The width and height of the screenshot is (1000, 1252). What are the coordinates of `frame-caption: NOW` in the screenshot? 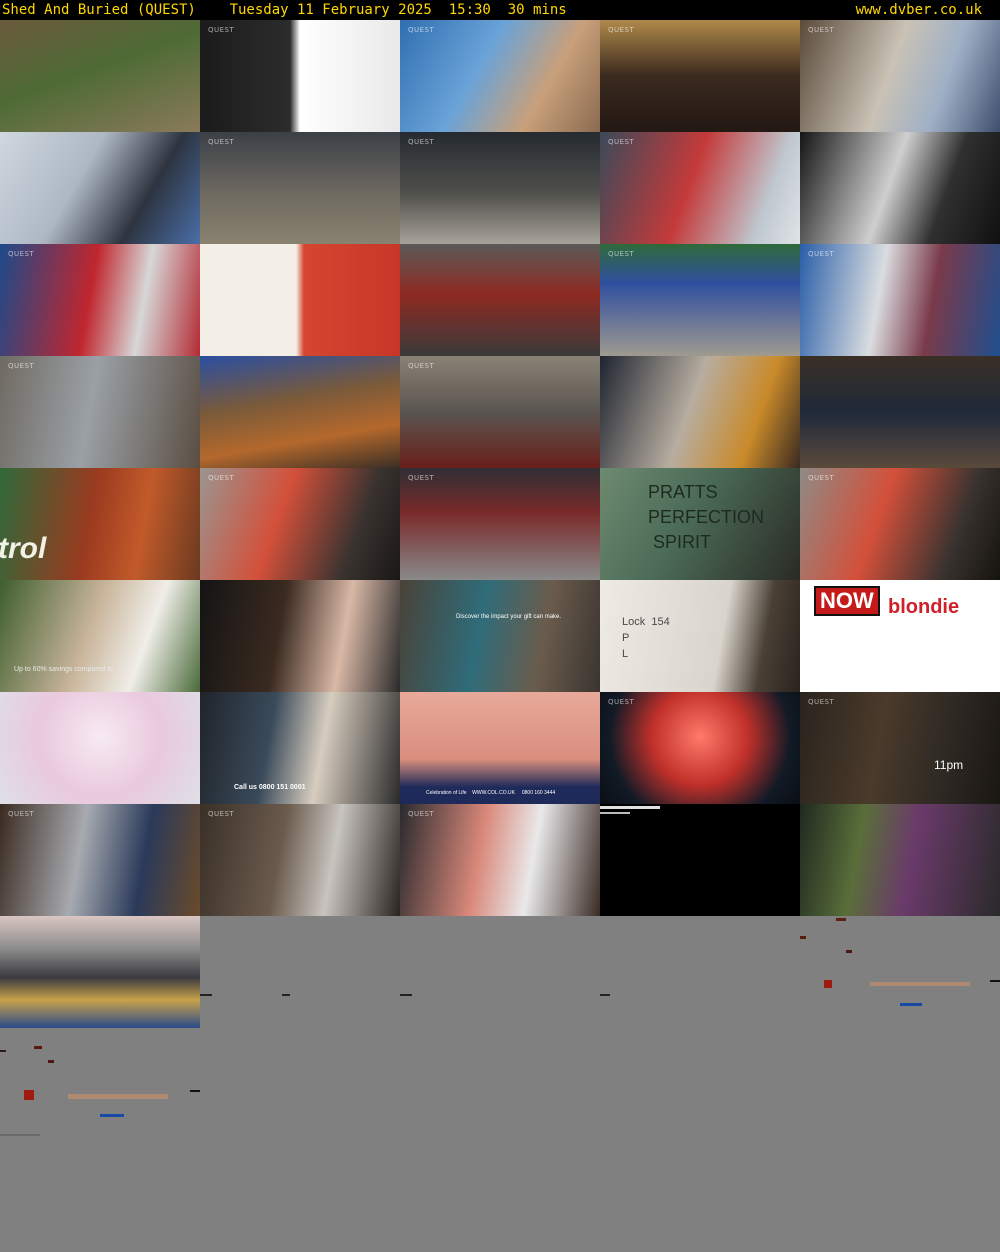 It's located at (847, 601).